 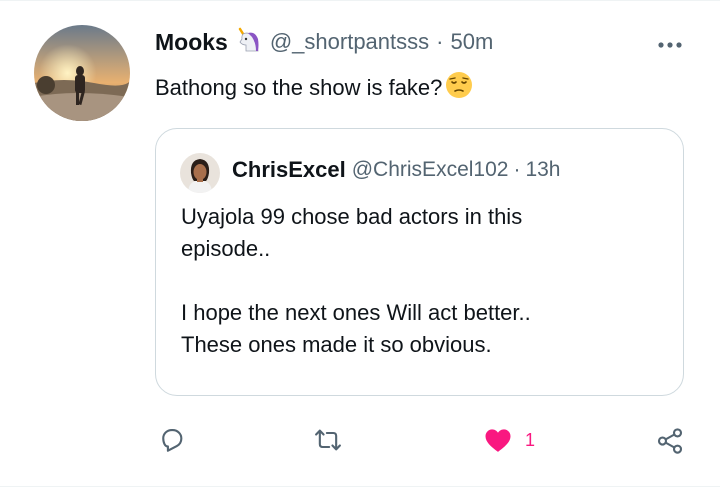 I want to click on author-handle: @_shortpantsss, so click(x=349, y=42).